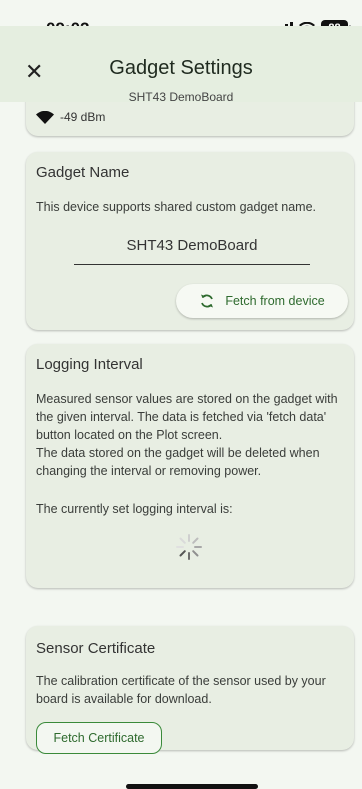  I want to click on page-subtitle: SHT43 DemoBoard, so click(181, 97).